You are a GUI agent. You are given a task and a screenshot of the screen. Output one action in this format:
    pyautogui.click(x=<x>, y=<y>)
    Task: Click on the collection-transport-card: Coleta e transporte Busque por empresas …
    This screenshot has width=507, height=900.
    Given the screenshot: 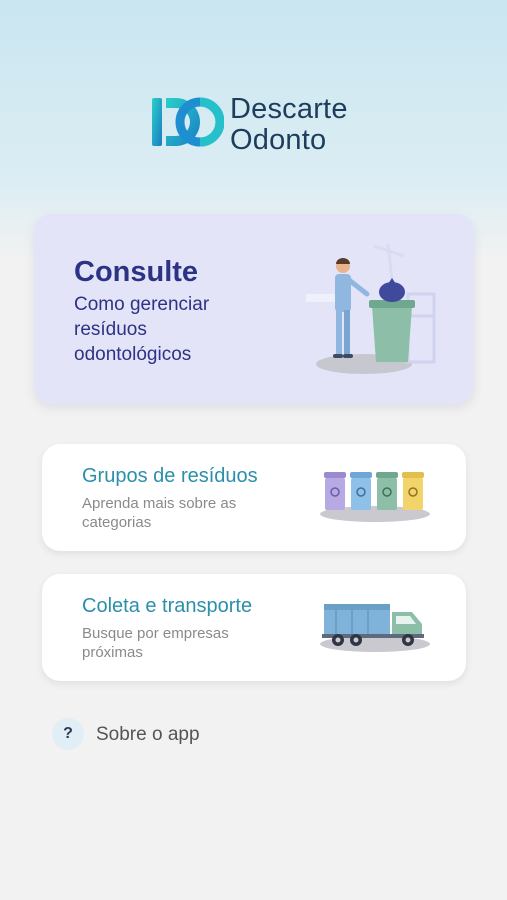 What is the action you would take?
    pyautogui.click(x=254, y=627)
    